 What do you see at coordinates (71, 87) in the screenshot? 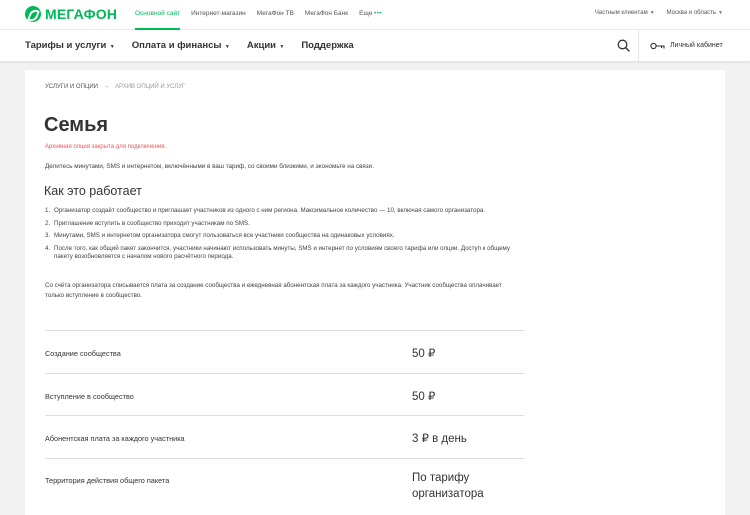
I see `breadcrumb-parent: УСЛУГИ И ОПЦИИ` at bounding box center [71, 87].